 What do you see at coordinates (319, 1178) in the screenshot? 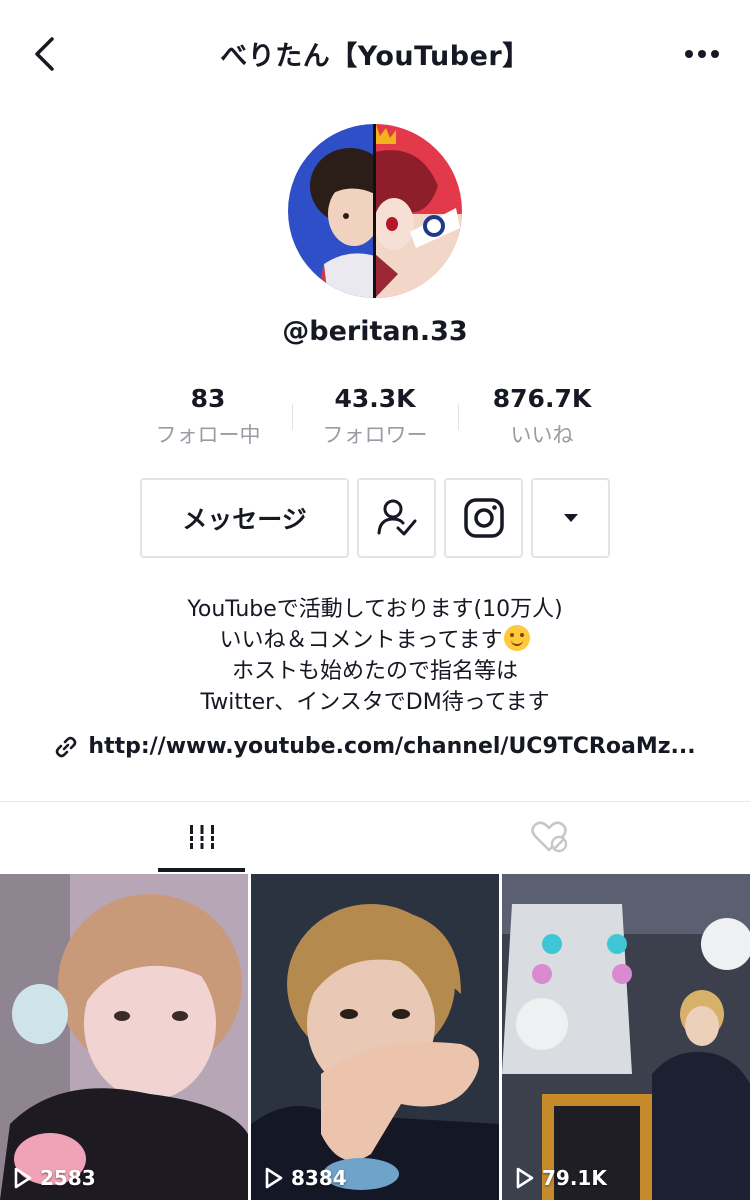
I see `view-count-value: 8384` at bounding box center [319, 1178].